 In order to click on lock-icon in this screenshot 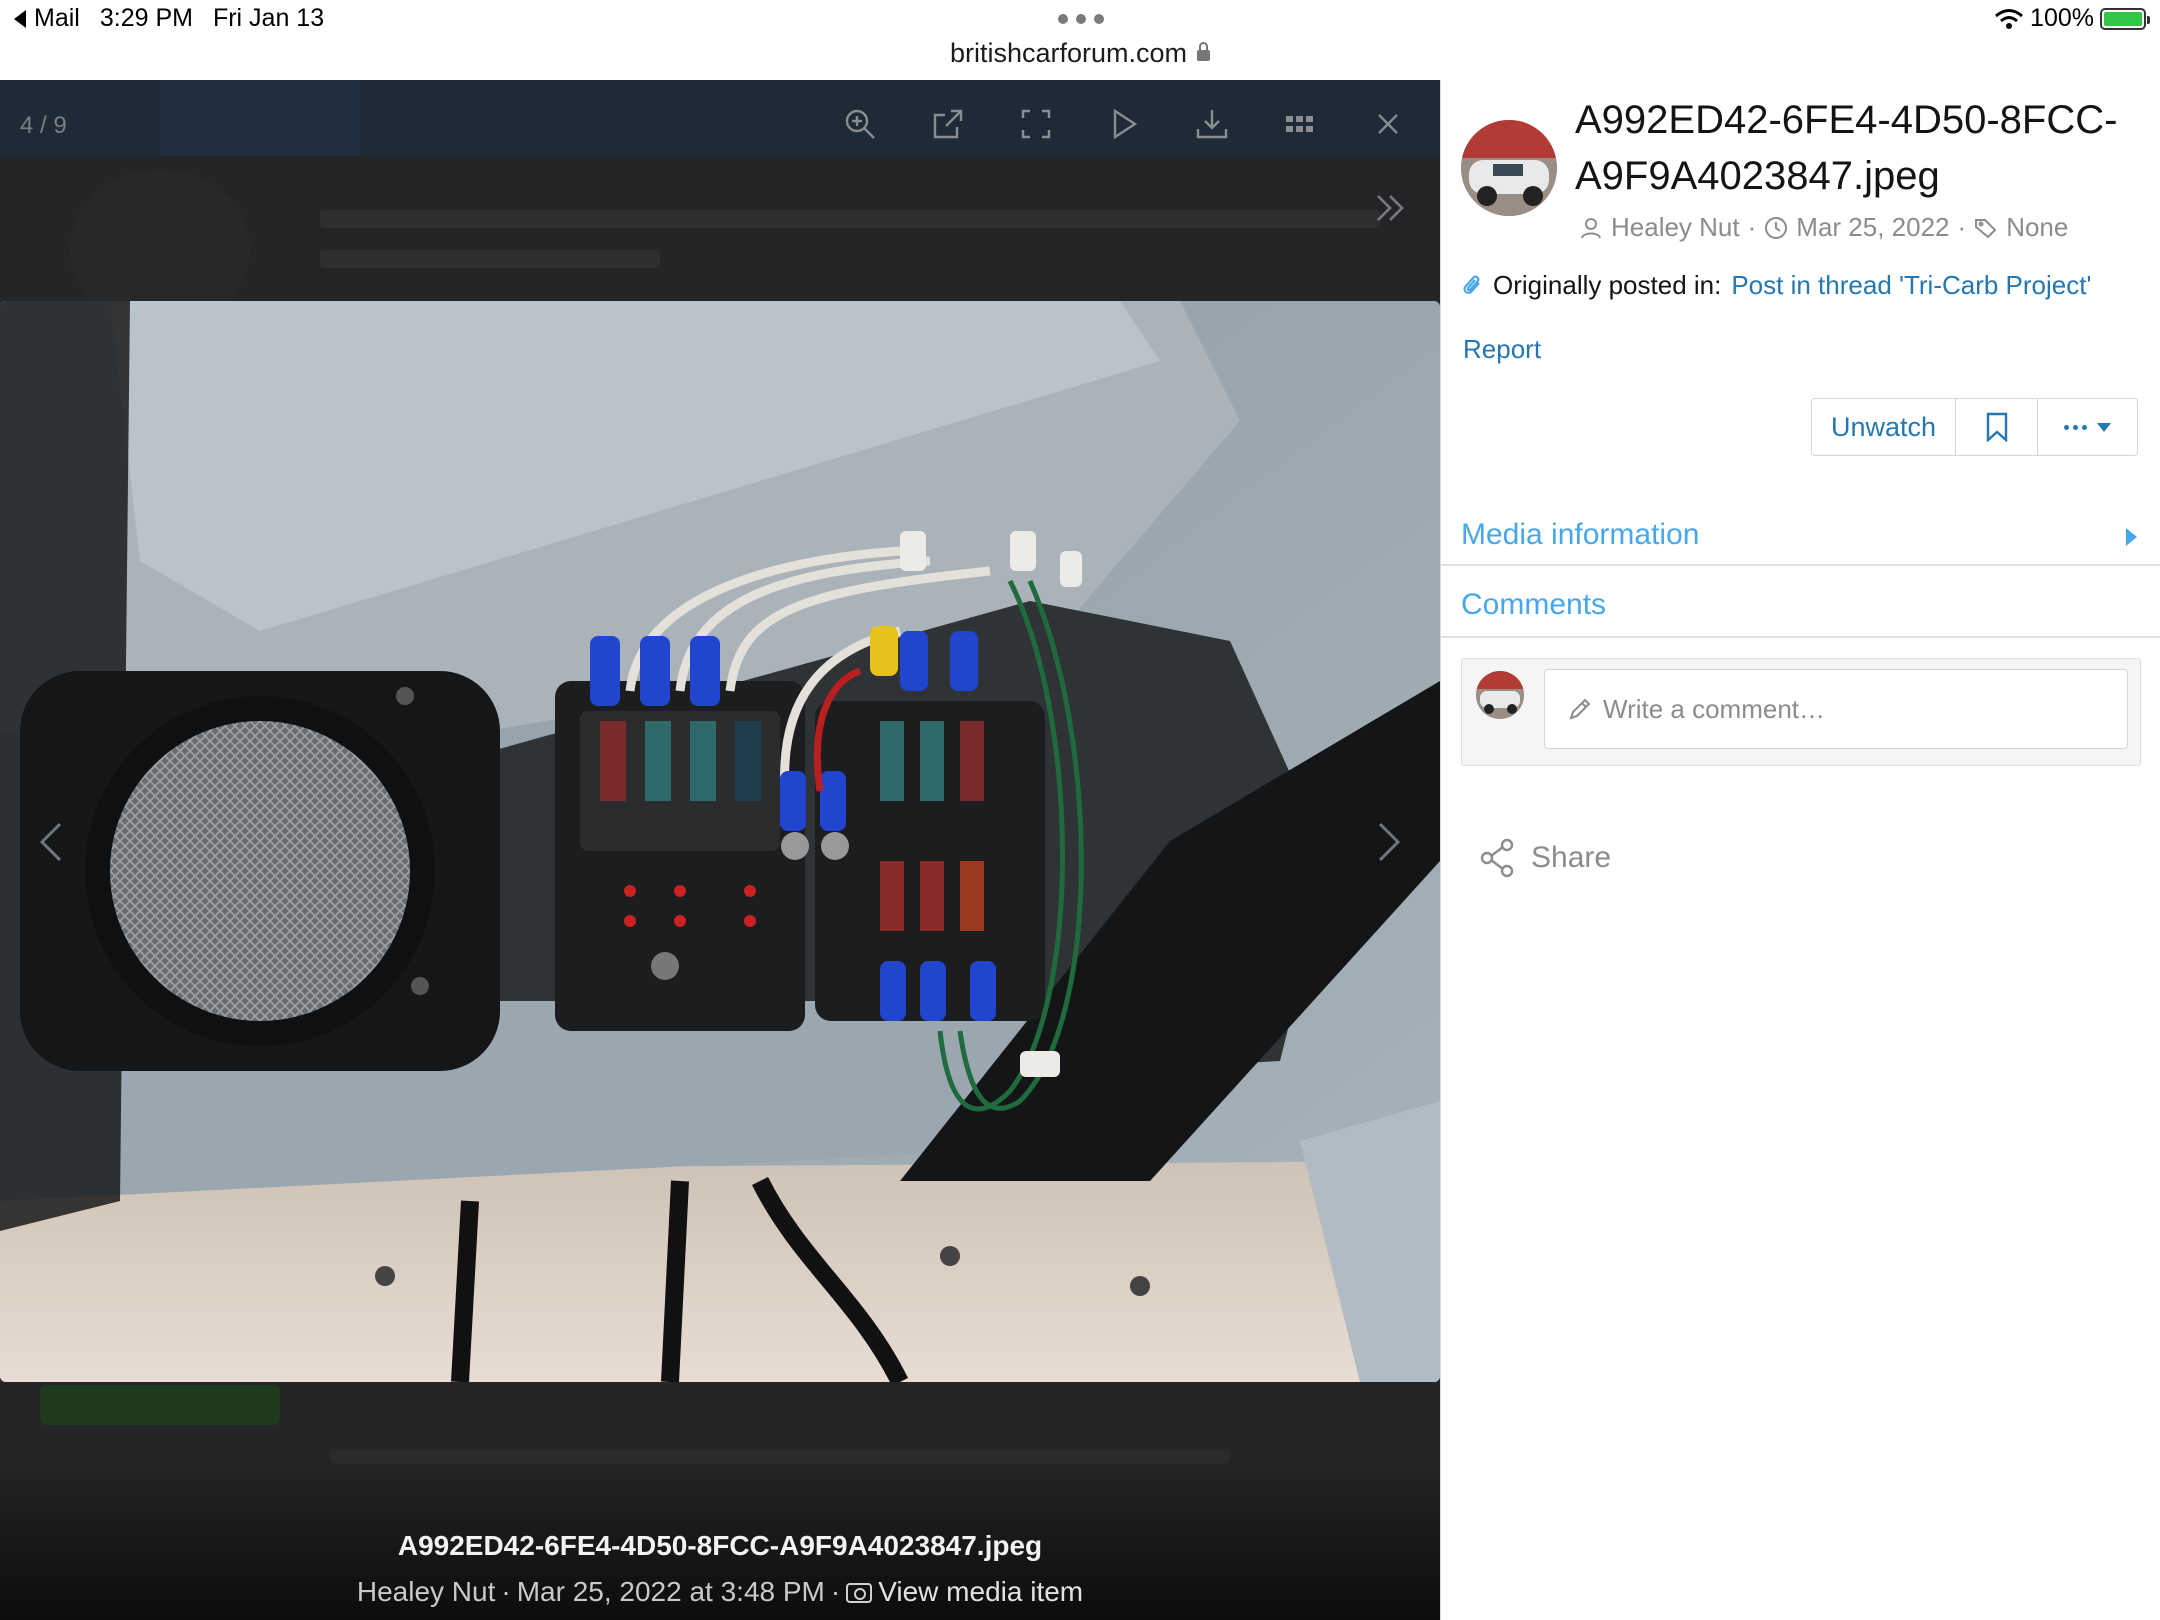, I will do `click(1204, 51)`.